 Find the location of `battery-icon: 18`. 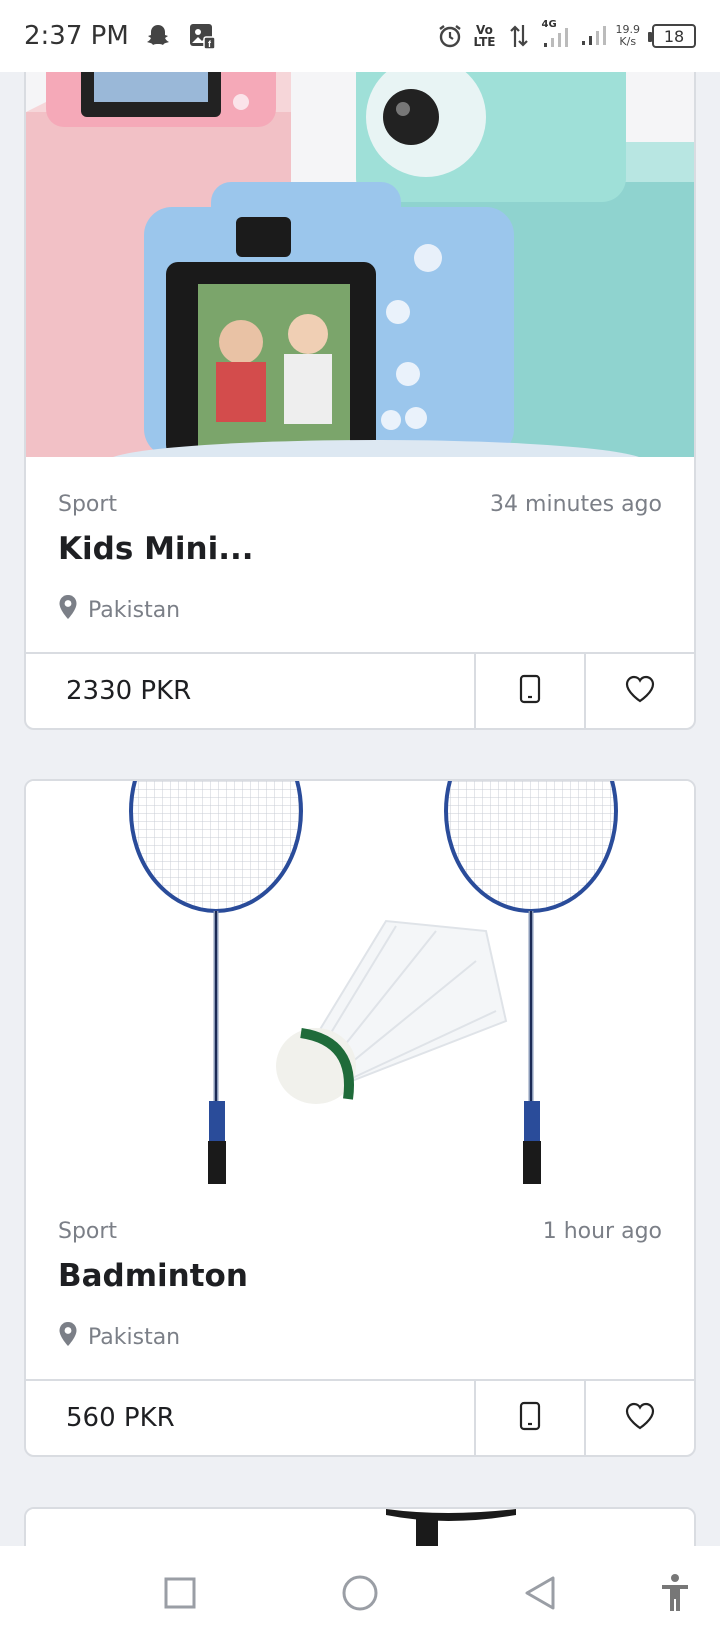

battery-icon: 18 is located at coordinates (672, 36).